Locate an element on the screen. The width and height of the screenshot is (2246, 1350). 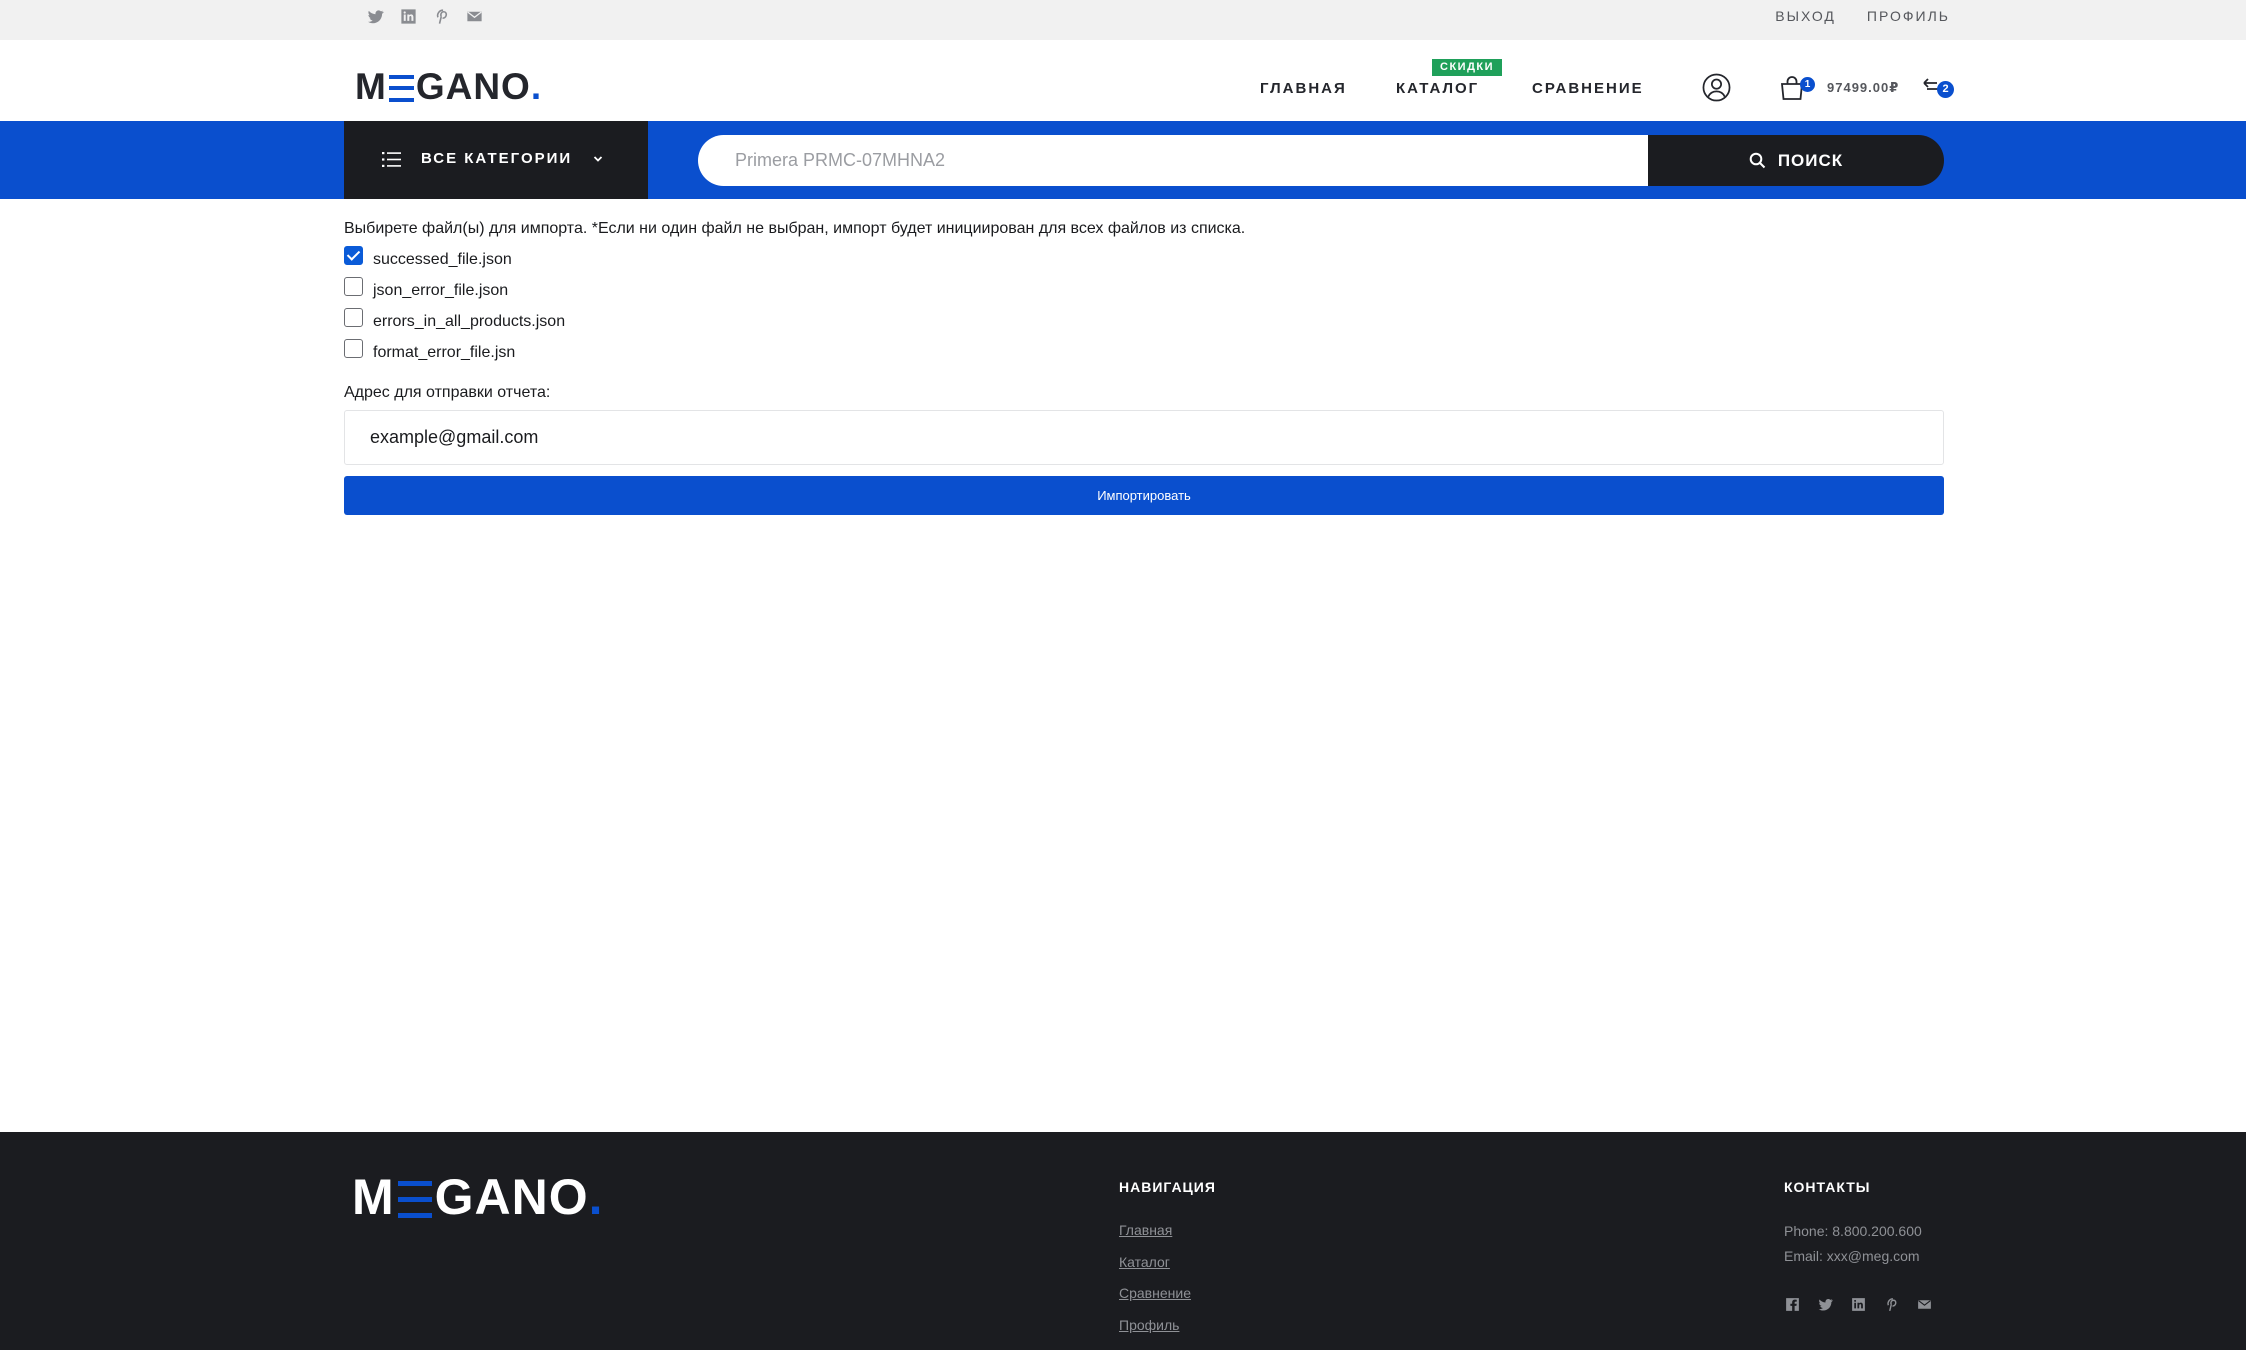
footer-phone: Phone: 8.800.200.600 is located at coordinates (1853, 1231).